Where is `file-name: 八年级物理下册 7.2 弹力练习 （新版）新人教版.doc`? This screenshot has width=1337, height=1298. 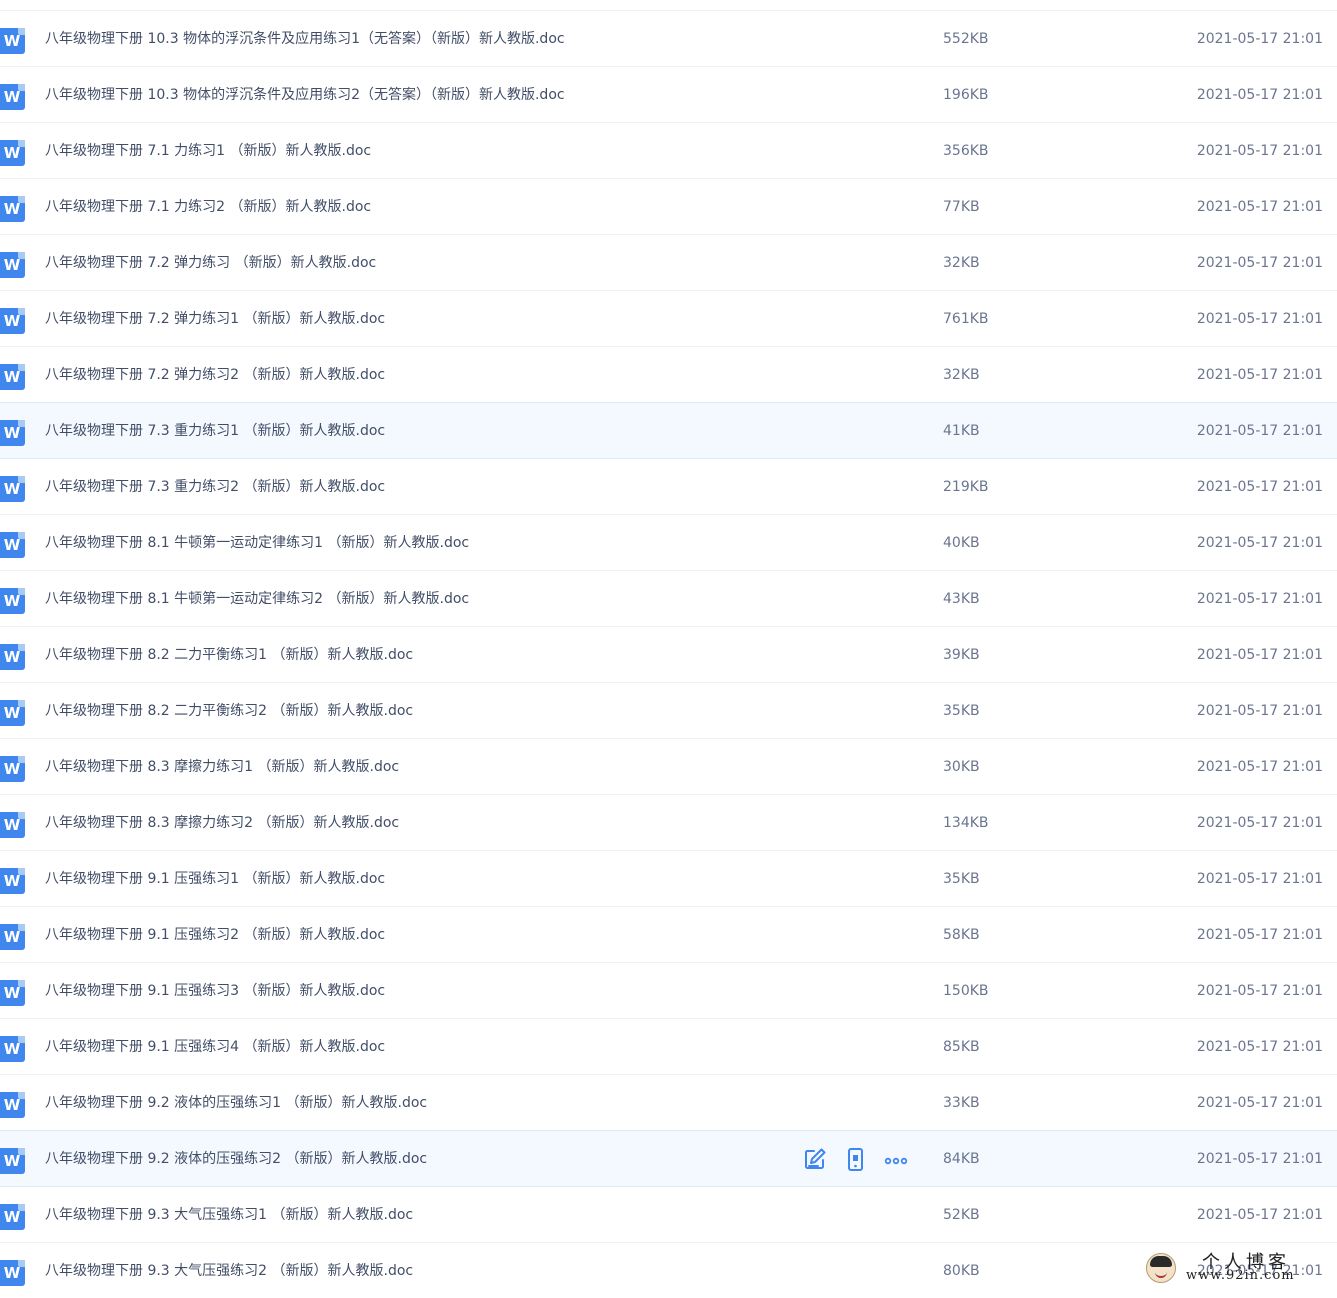
file-name: 八年级物理下册 7.2 弹力练习 （新版）新人教版.doc is located at coordinates (210, 263).